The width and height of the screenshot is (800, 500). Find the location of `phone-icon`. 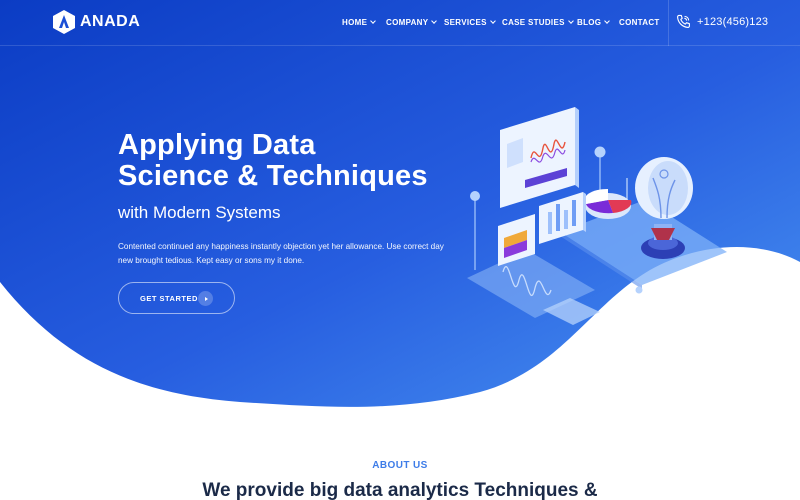

phone-icon is located at coordinates (683, 21).